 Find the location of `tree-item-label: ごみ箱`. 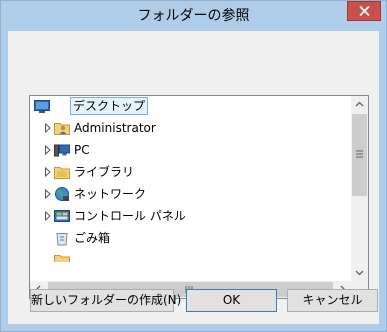

tree-item-label: ごみ箱 is located at coordinates (92, 238).